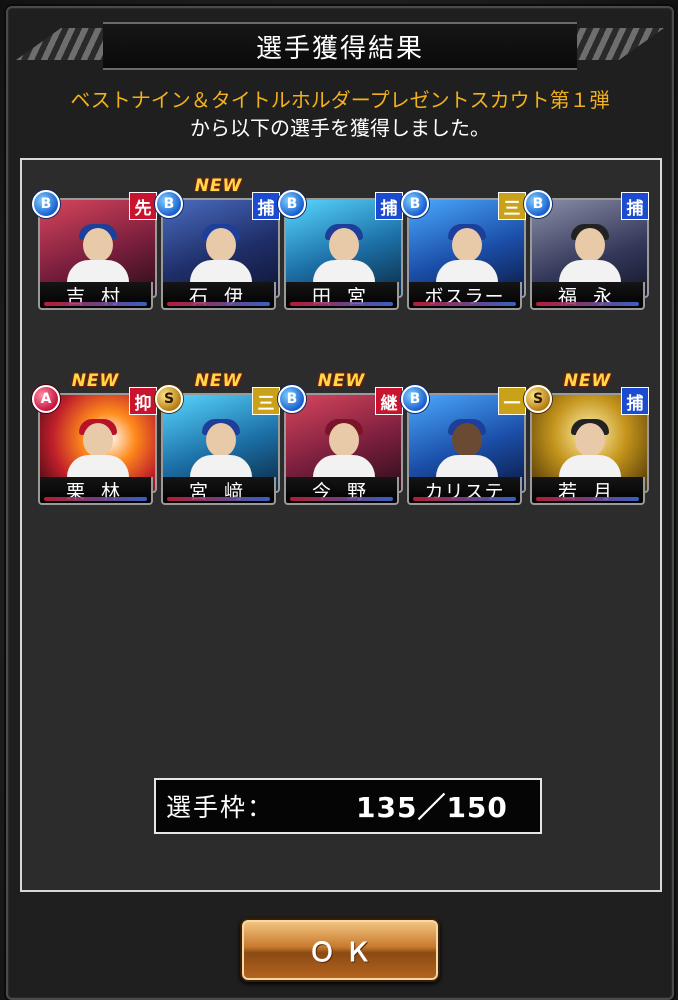 Image resolution: width=678 pixels, height=1000 pixels. What do you see at coordinates (389, 401) in the screenshot?
I see `position-badge: 継` at bounding box center [389, 401].